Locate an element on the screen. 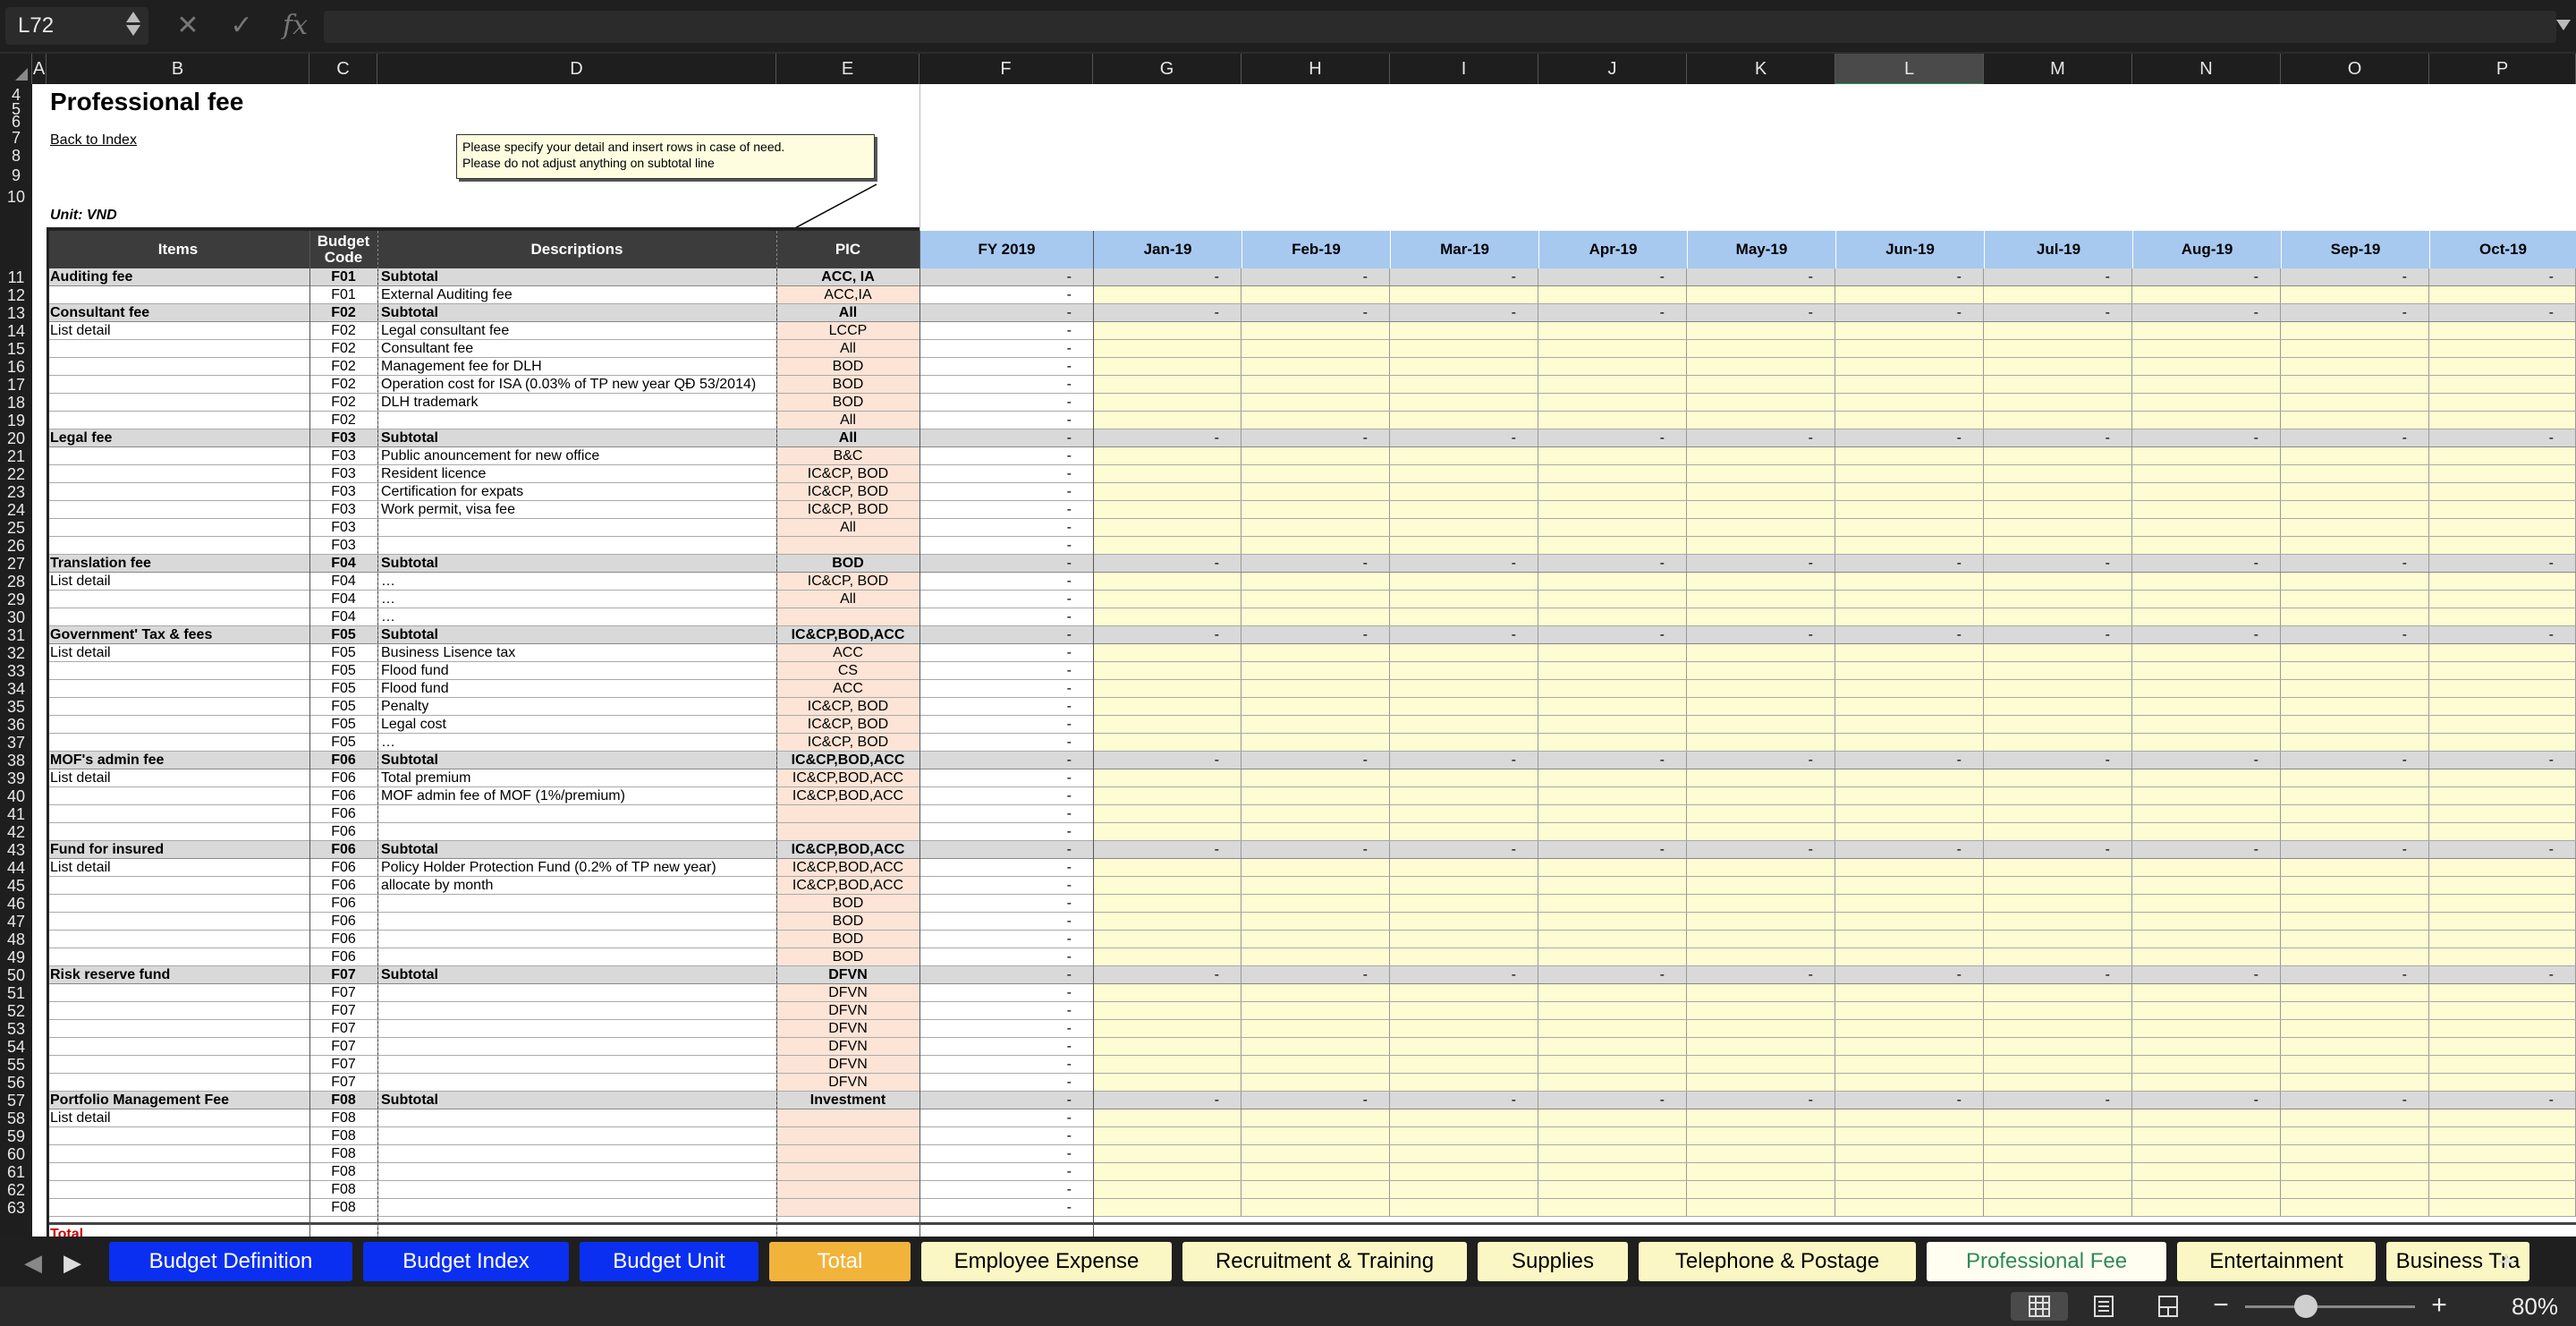 This screenshot has height=1326, width=2576. row-header: 10 is located at coordinates (16, 197).